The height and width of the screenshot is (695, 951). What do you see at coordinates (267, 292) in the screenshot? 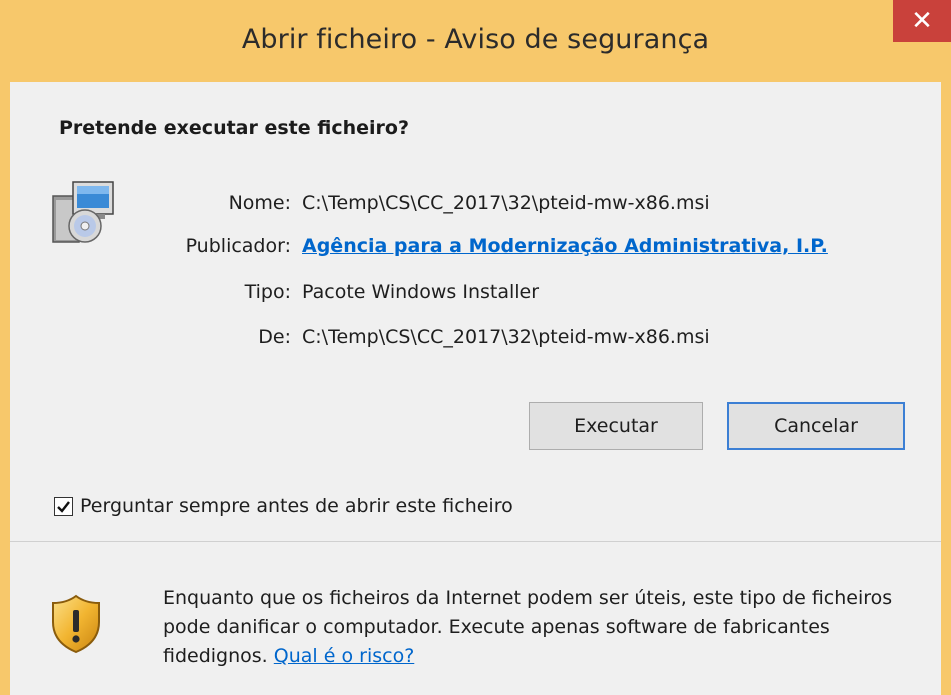
I see `type-label: Tipo:` at bounding box center [267, 292].